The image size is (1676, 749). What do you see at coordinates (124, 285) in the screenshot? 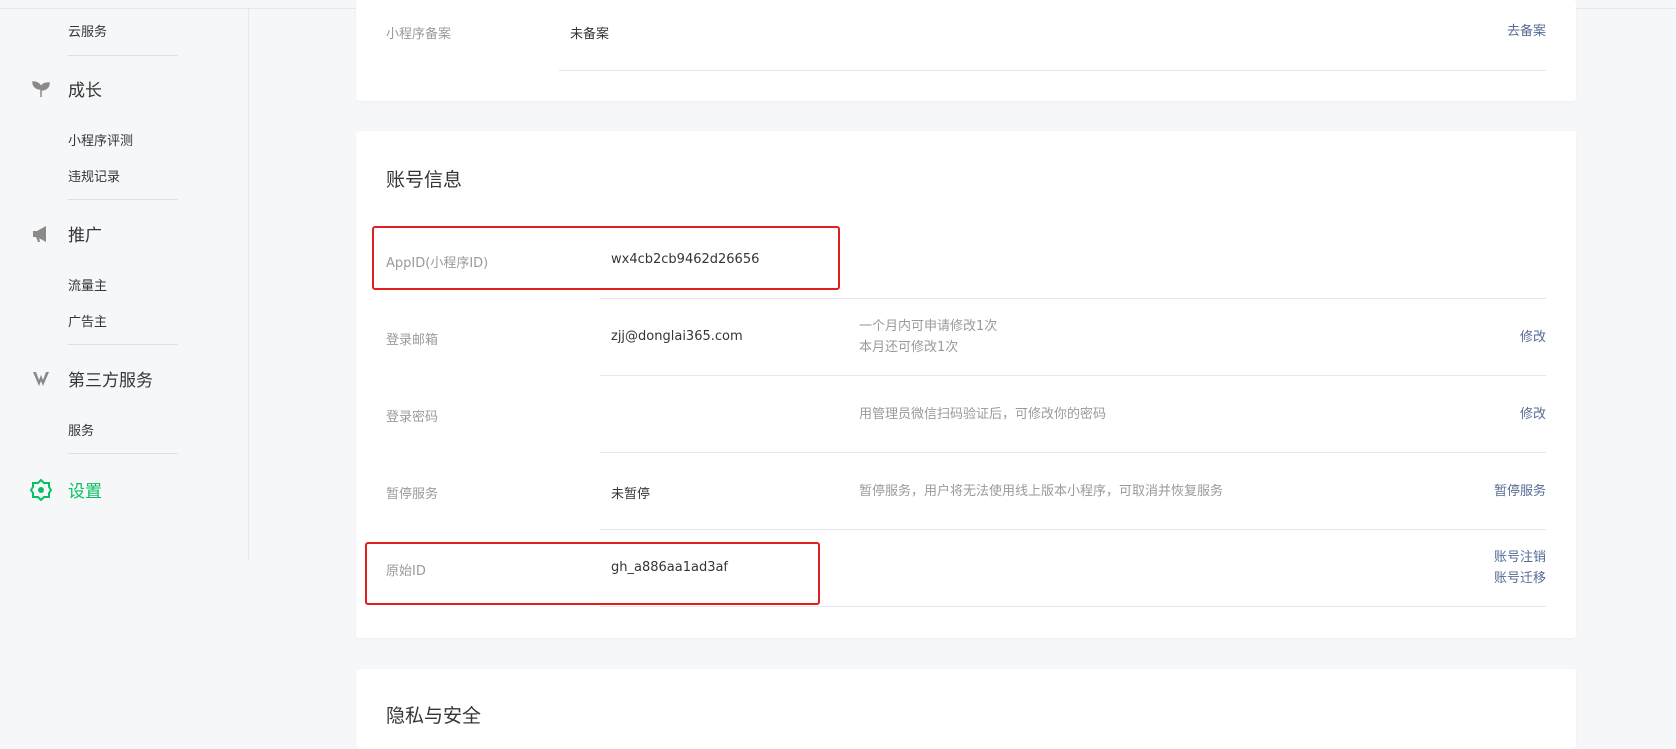
I see `sidebar: 云服务 成长 小程序评测 违规记录 推广 流量主 广告主 第三方服务 服务 设置` at bounding box center [124, 285].